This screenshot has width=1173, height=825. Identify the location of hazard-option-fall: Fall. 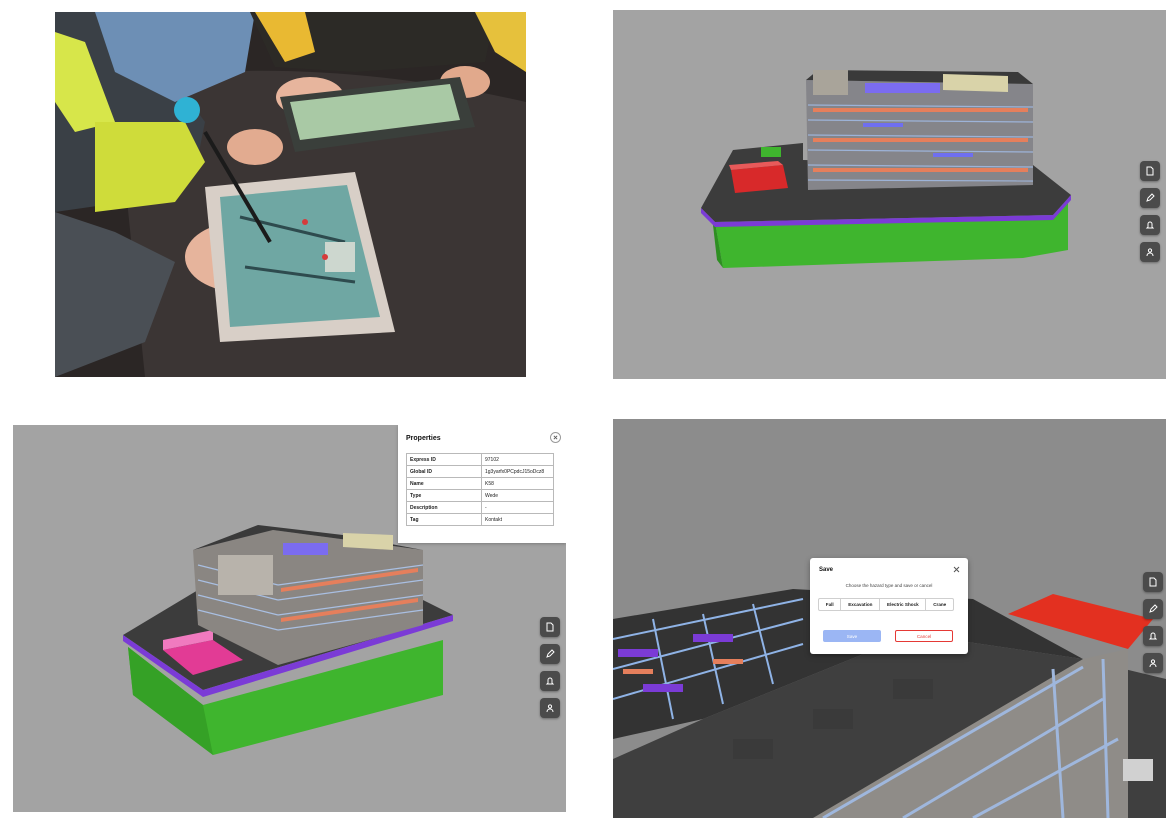
(830, 604).